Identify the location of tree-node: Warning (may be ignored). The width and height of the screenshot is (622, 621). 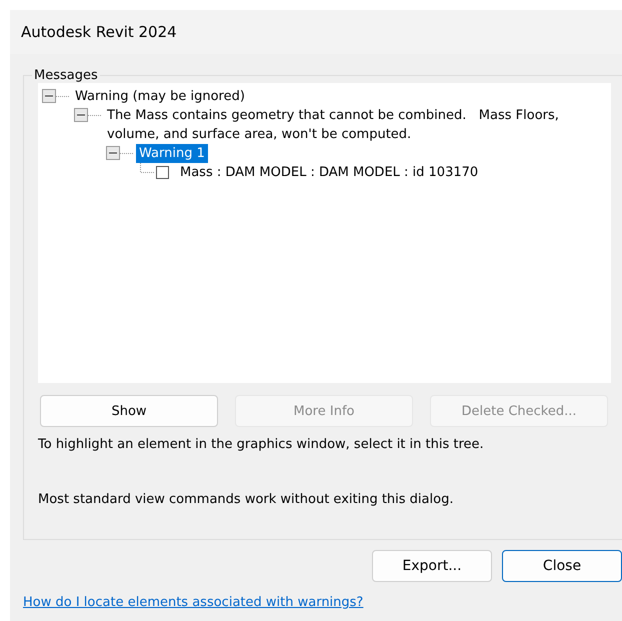
(160, 96).